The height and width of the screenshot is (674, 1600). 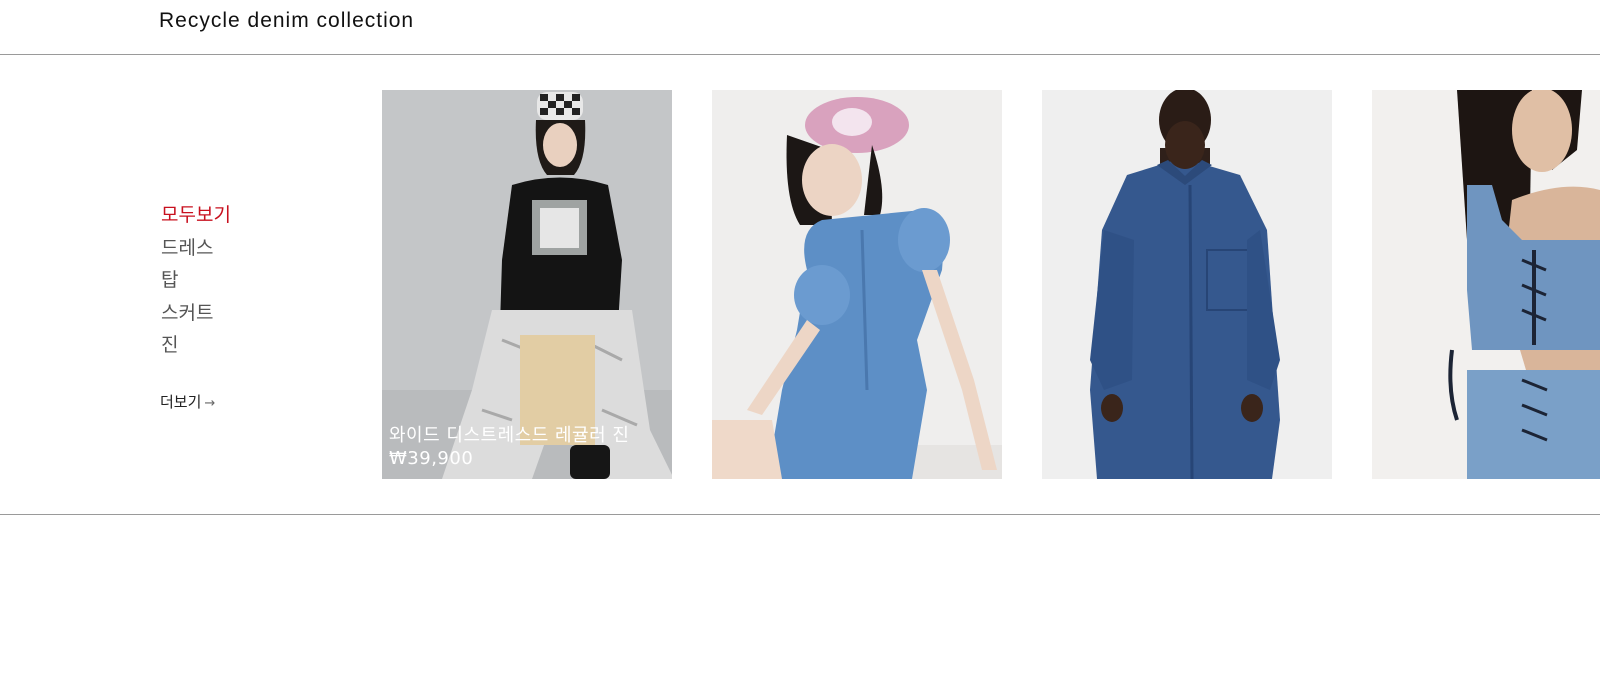 I want to click on product-name: 와이드 디스트레스드 레귤러 진, so click(x=509, y=435).